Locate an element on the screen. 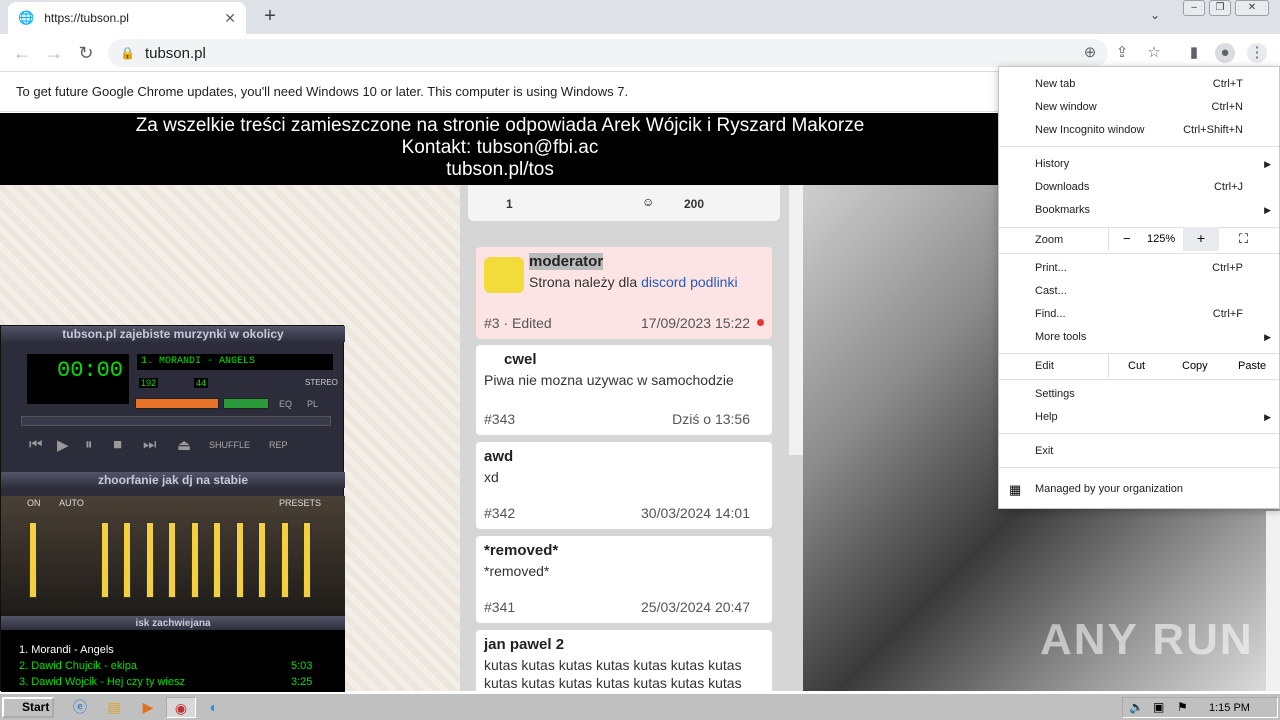 This screenshot has width=1280, height=720. start-button: Start is located at coordinates (28, 707).